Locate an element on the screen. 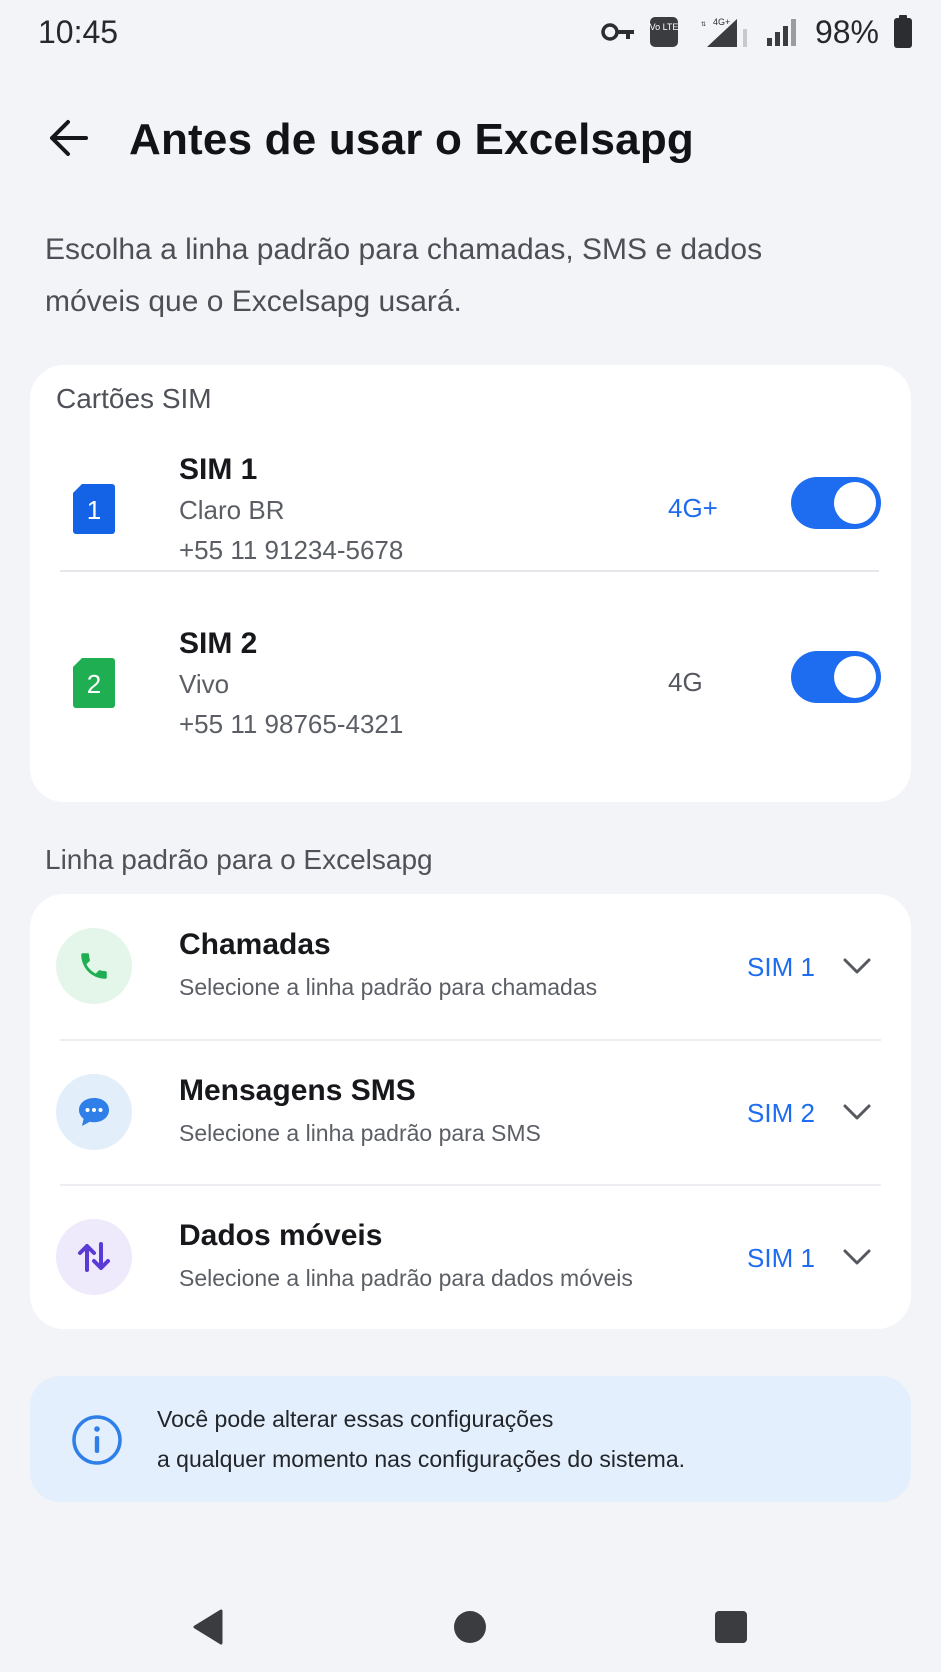  volte-label: Vo LTE is located at coordinates (664, 27).